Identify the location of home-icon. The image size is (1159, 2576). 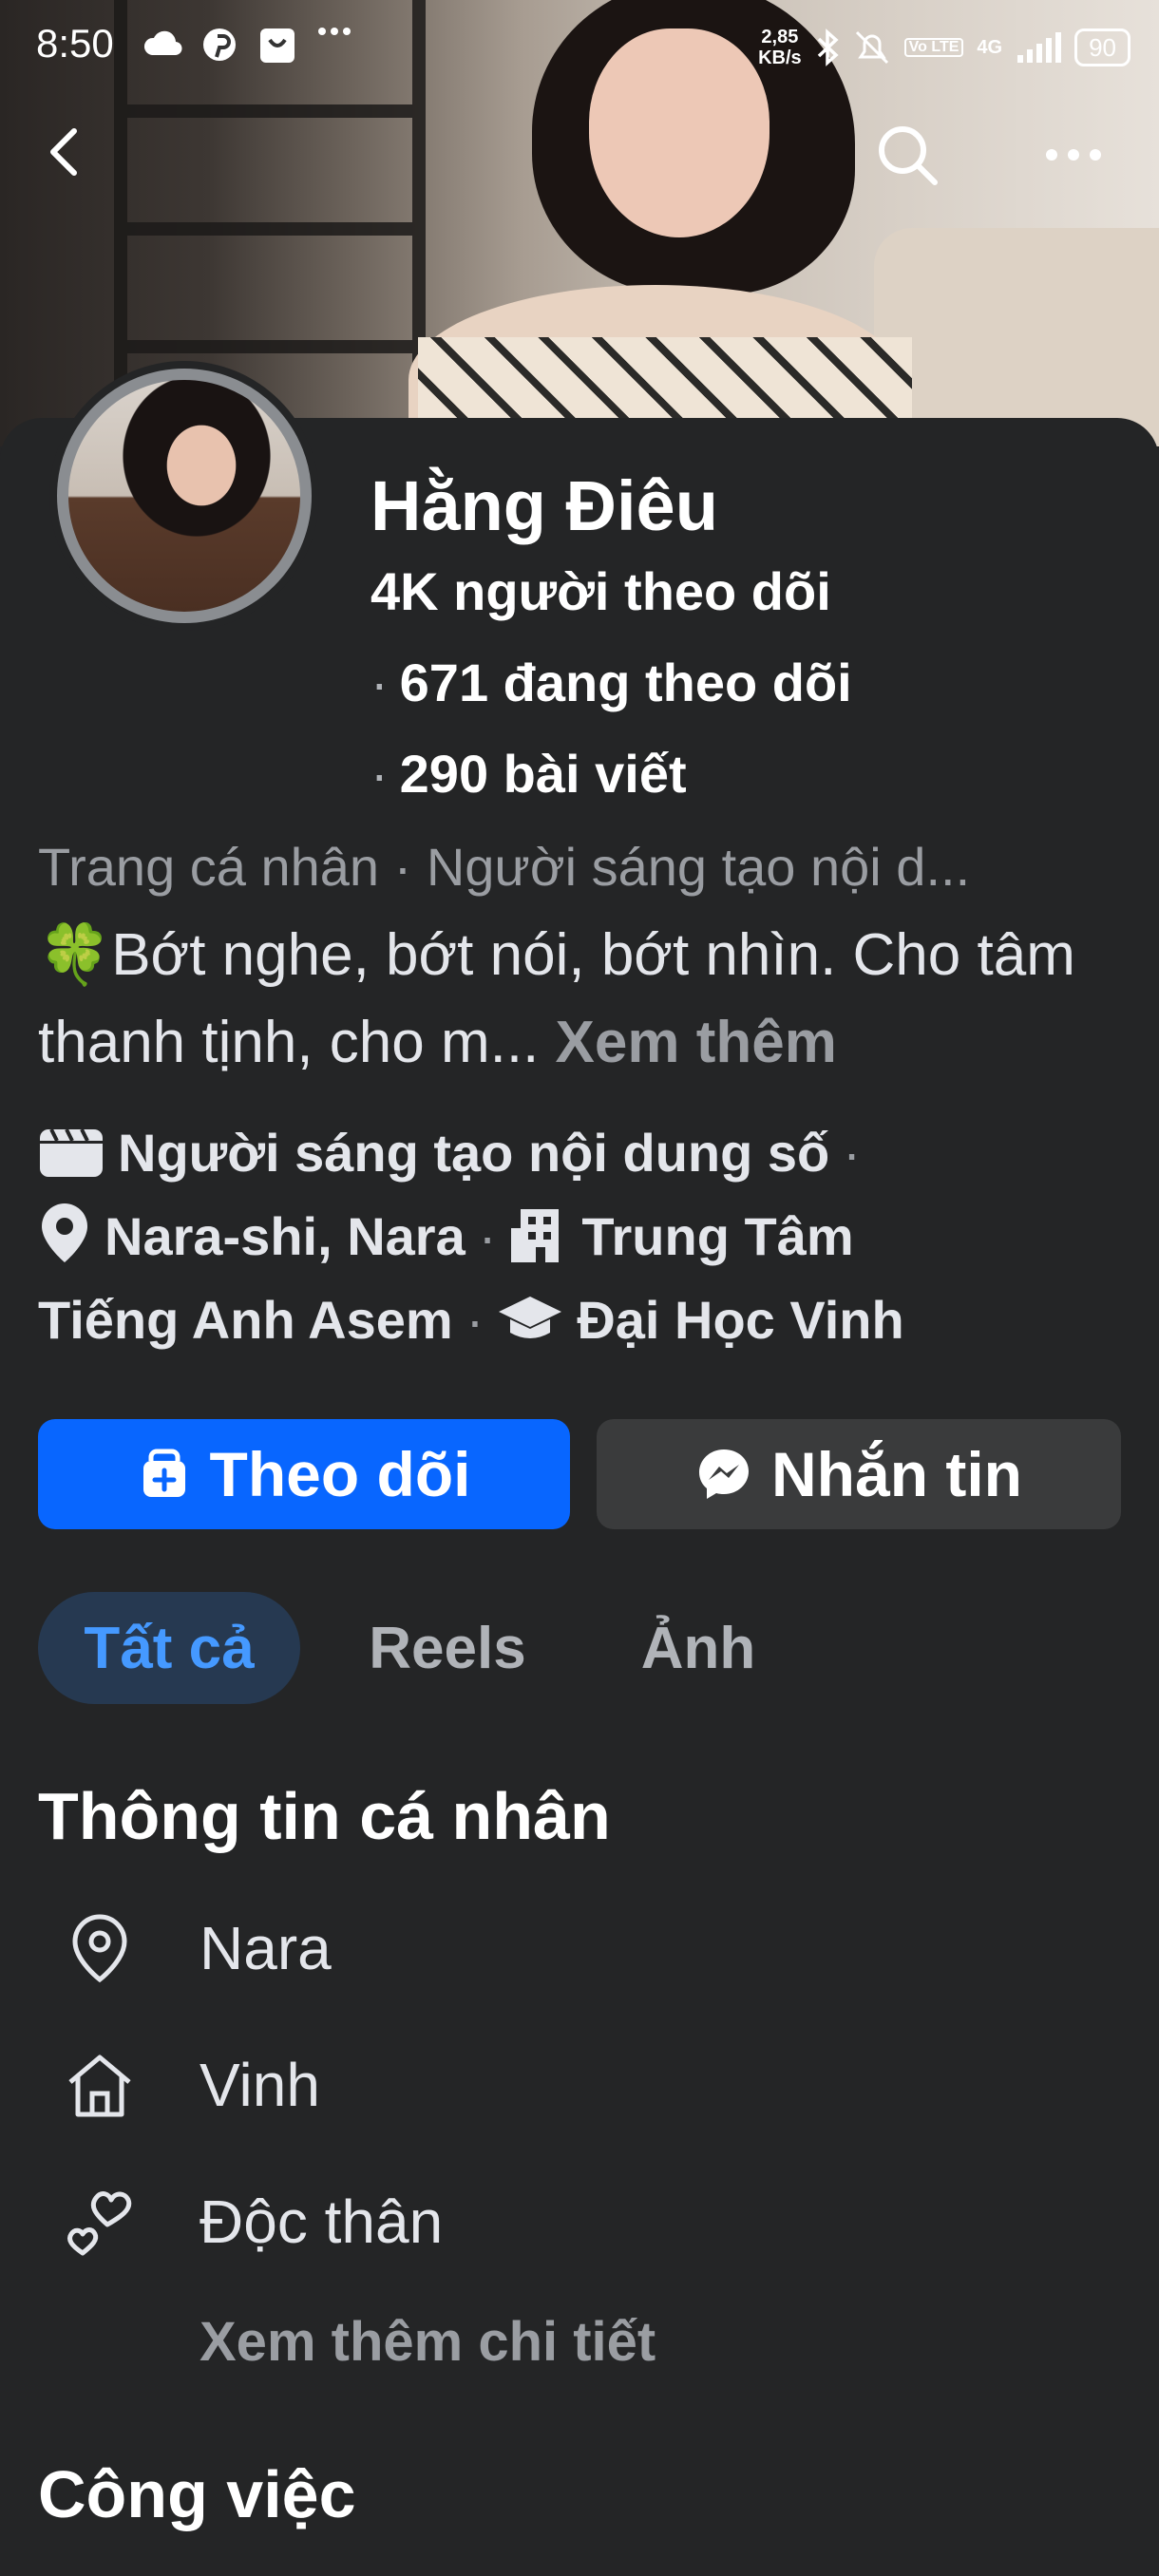
(99, 2085).